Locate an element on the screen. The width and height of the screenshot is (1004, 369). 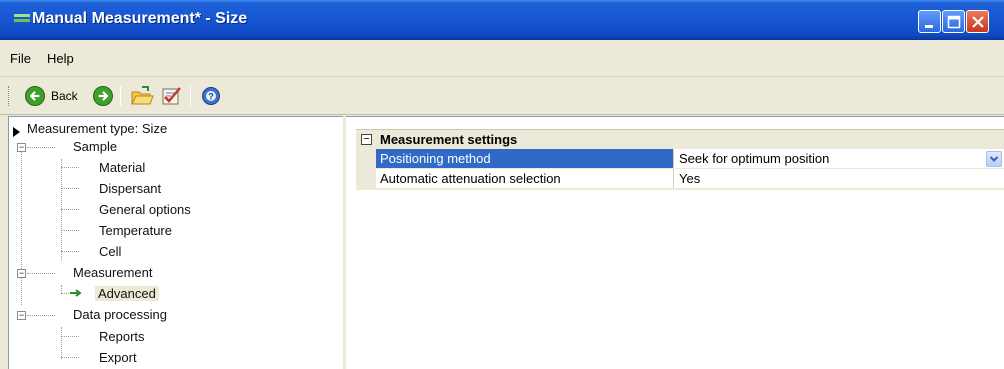
property-name: Automatic attenuation selection is located at coordinates (525, 179).